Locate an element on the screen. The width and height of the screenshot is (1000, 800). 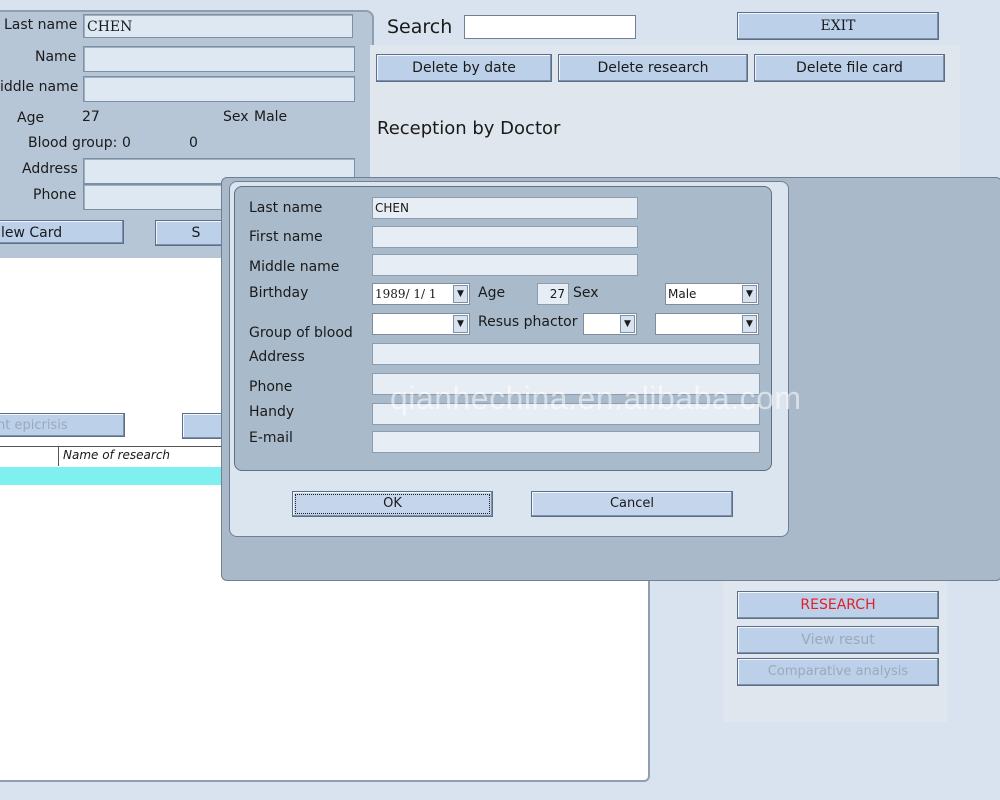
delete-file-card-button: Delete file card is located at coordinates (849, 68).